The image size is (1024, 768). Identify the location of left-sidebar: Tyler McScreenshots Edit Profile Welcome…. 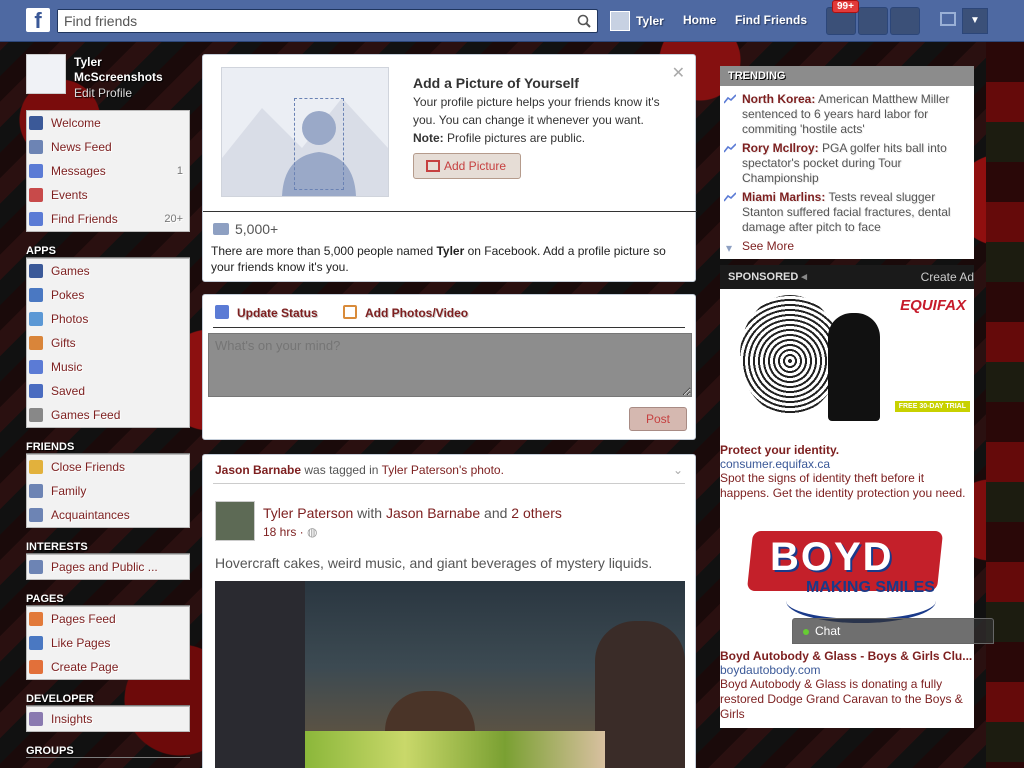
(108, 405).